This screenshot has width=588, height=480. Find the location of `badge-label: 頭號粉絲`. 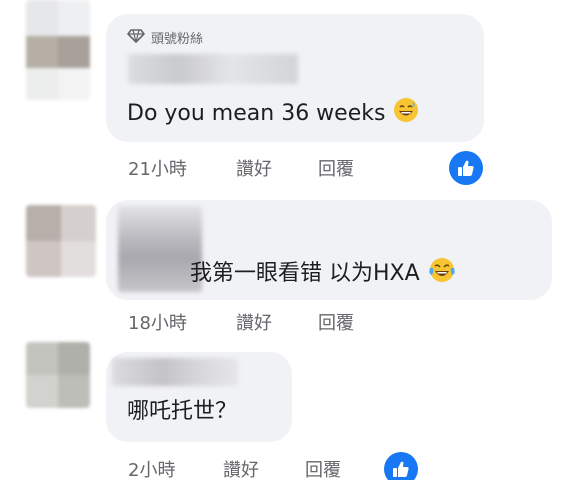

badge-label: 頭號粉絲 is located at coordinates (177, 39).